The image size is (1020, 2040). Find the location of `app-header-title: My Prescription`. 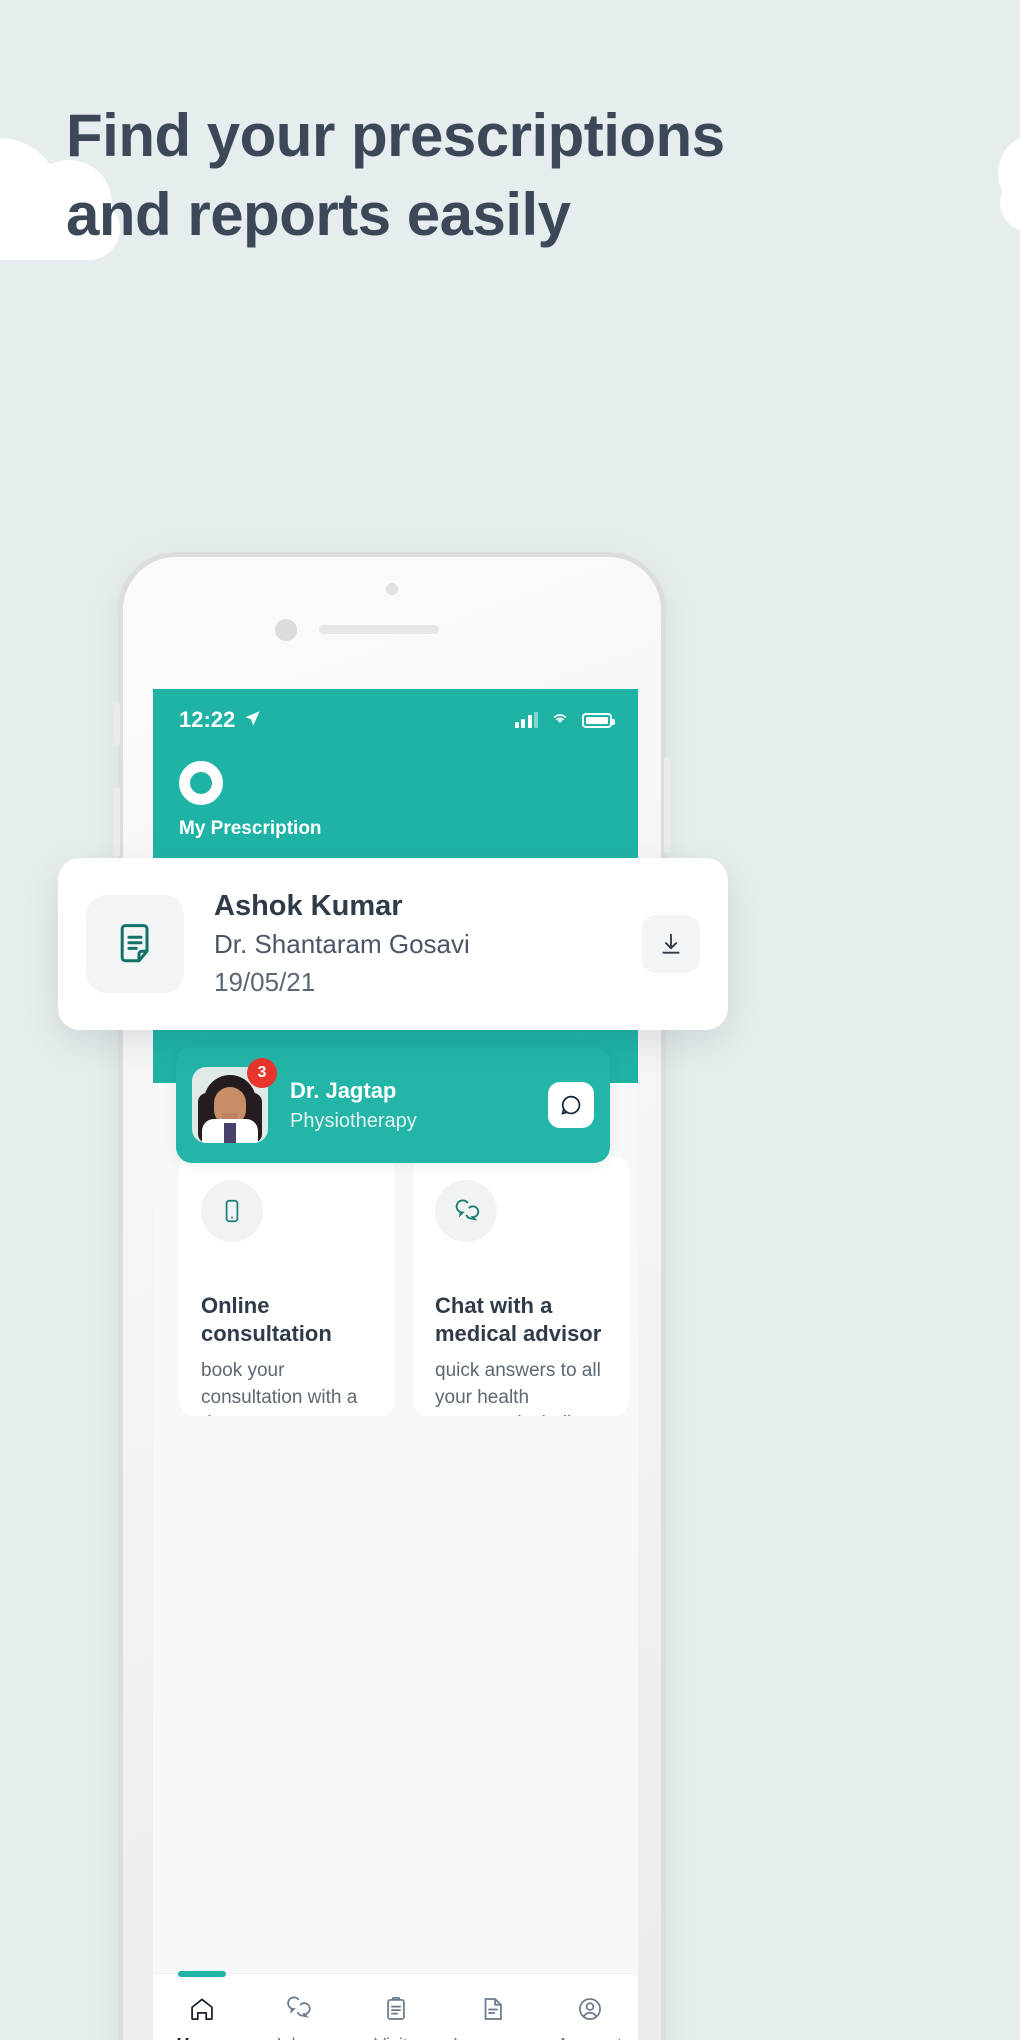

app-header-title: My Prescription is located at coordinates (250, 828).